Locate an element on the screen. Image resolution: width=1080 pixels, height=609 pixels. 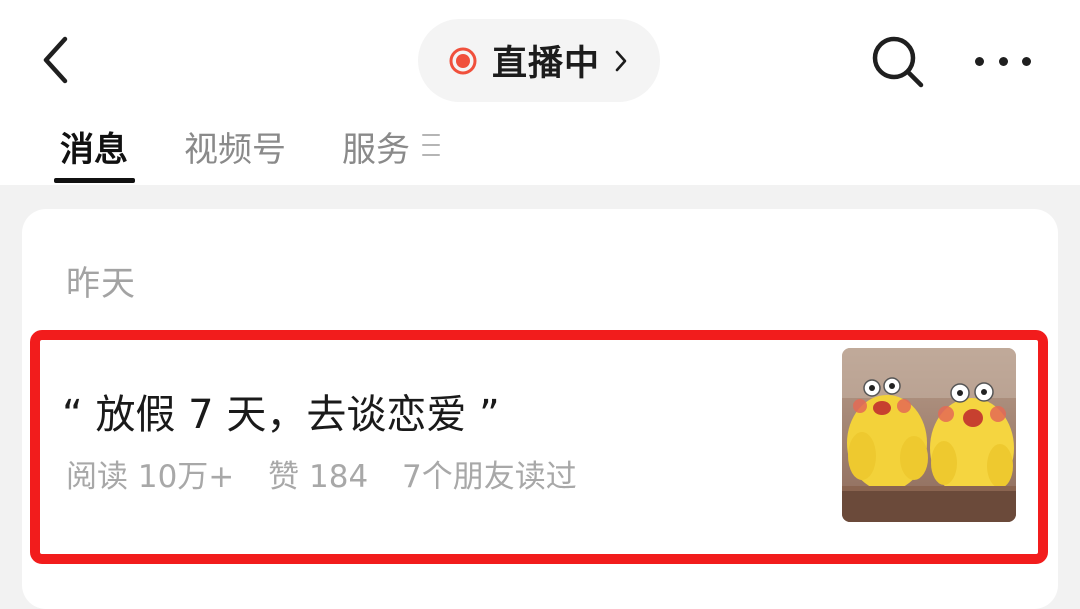
tab-messages: 消息 is located at coordinates (94, 146).